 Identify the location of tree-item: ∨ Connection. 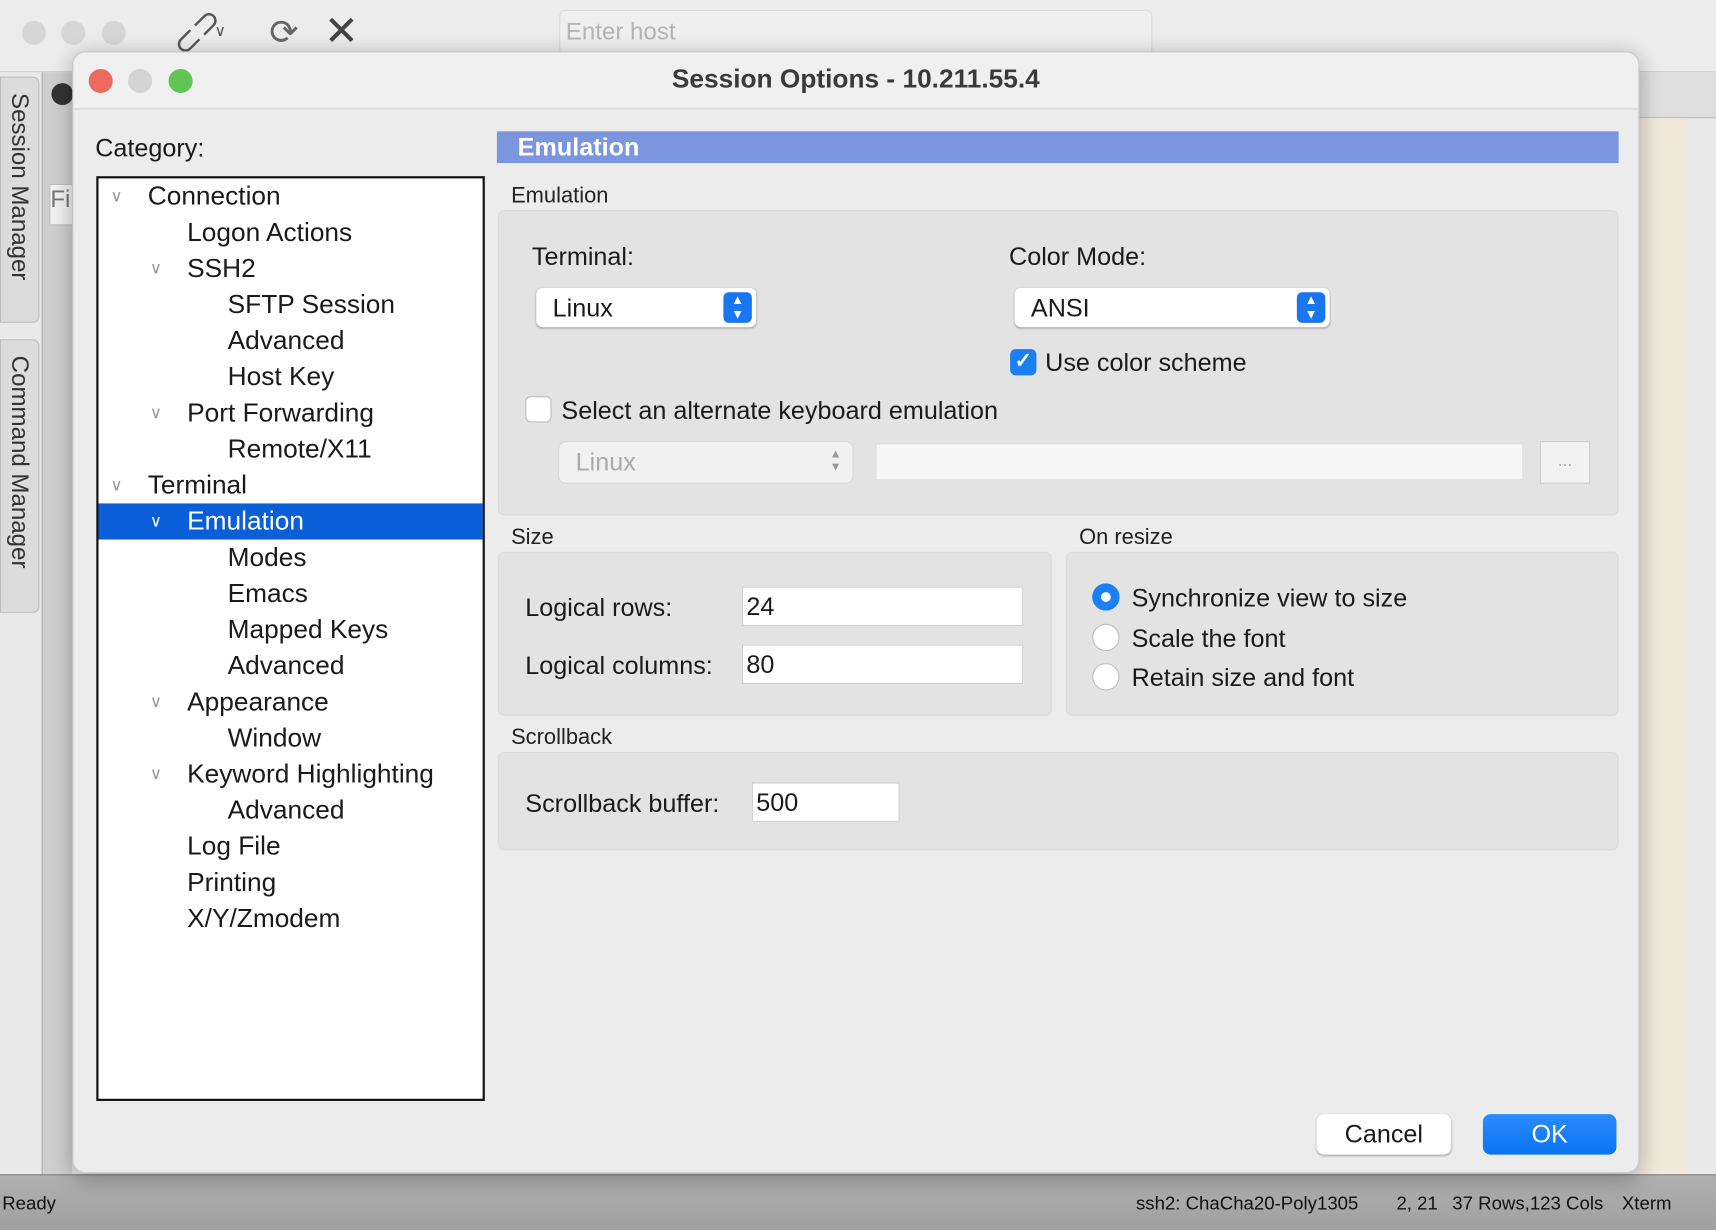
(290, 196).